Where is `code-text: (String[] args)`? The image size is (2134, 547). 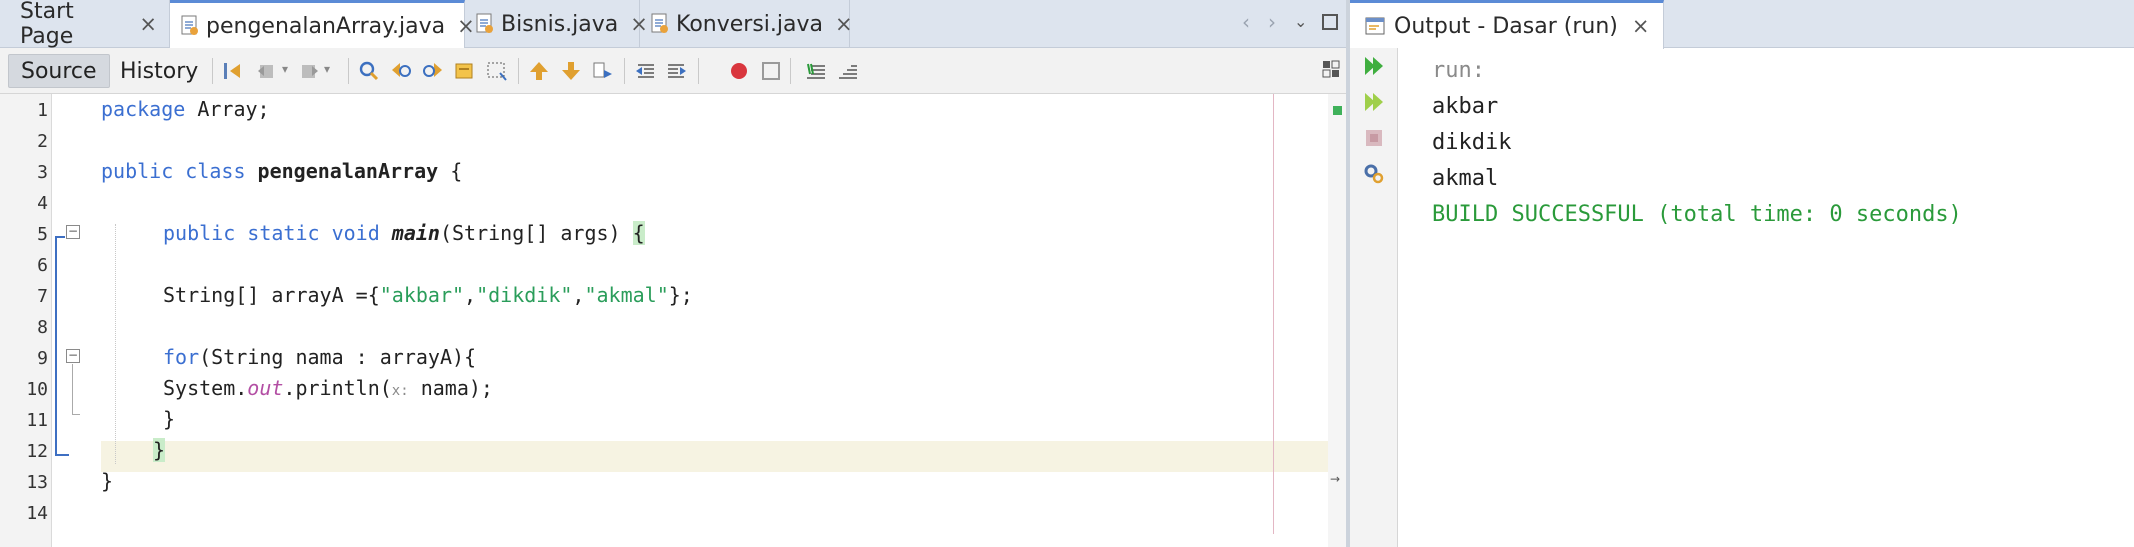
code-text: (String[] args) is located at coordinates (536, 233).